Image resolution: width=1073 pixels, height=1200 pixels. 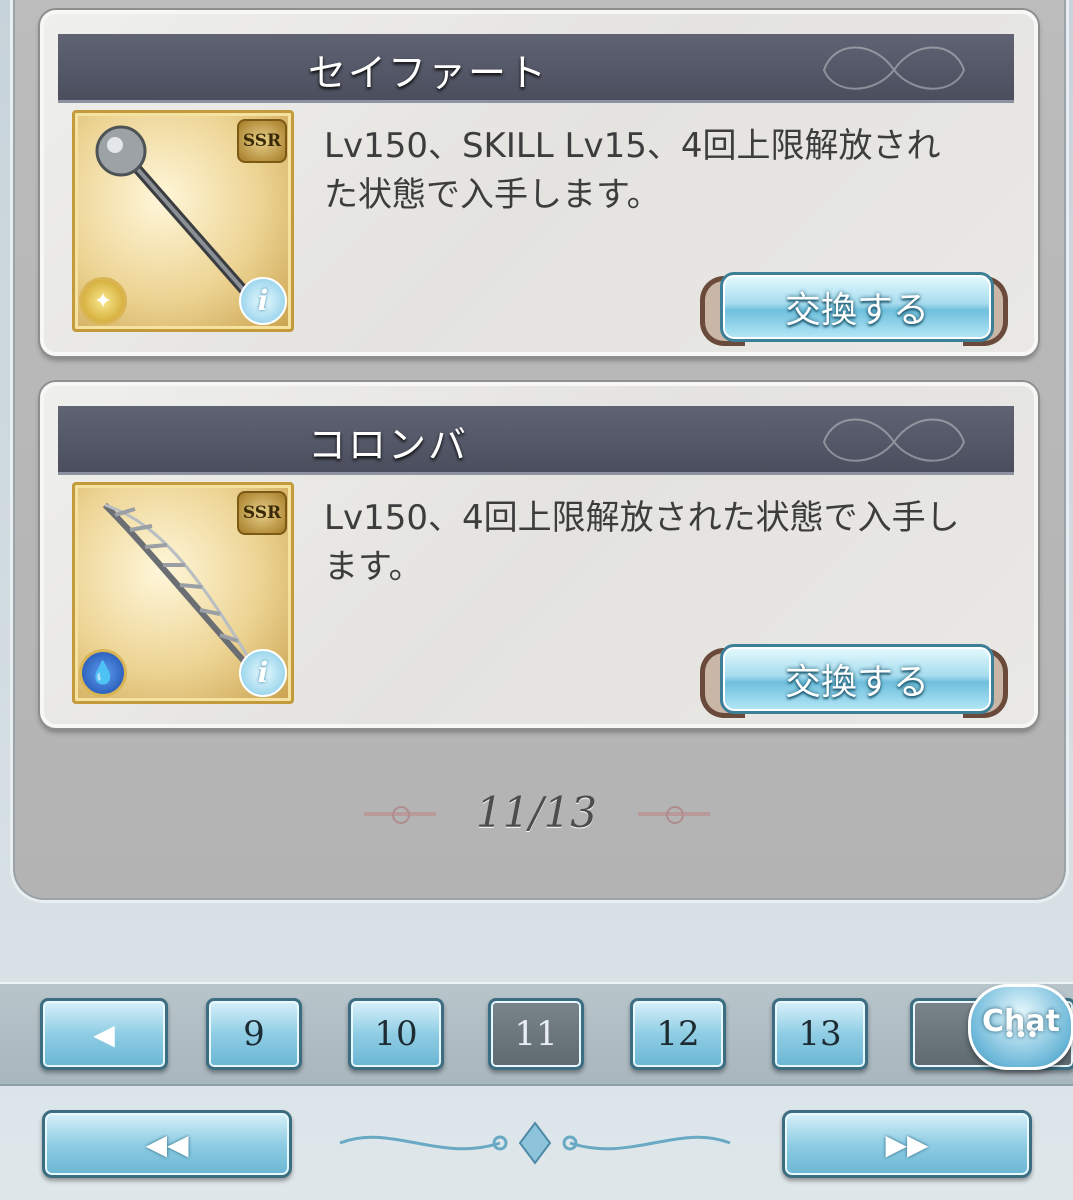 I want to click on page-button-10: 10, so click(x=396, y=1034).